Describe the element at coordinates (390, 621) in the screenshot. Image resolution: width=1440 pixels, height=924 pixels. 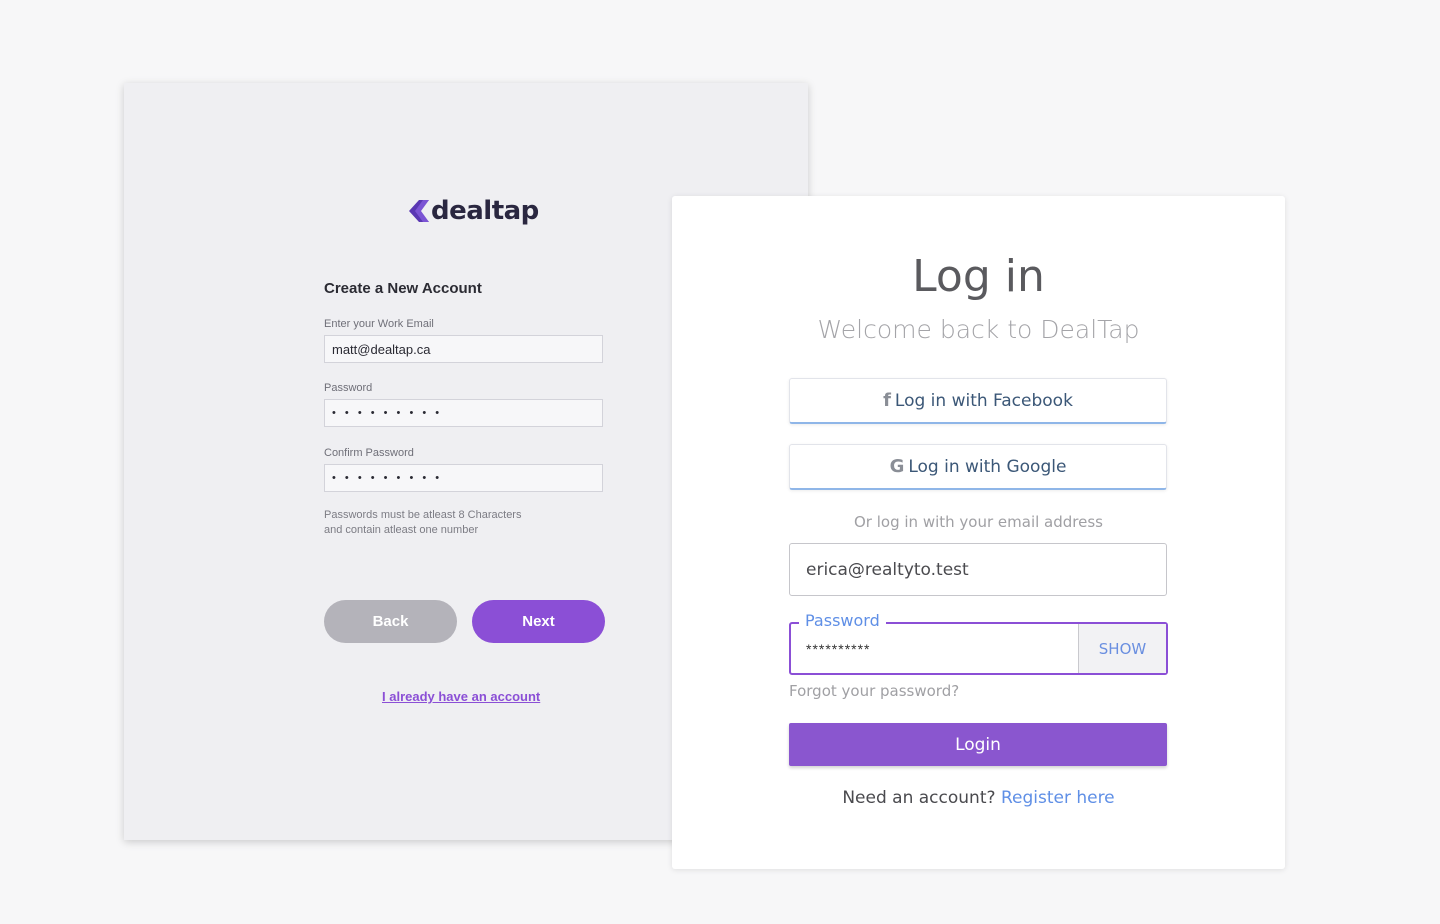
I see `back-button: Back` at that location.